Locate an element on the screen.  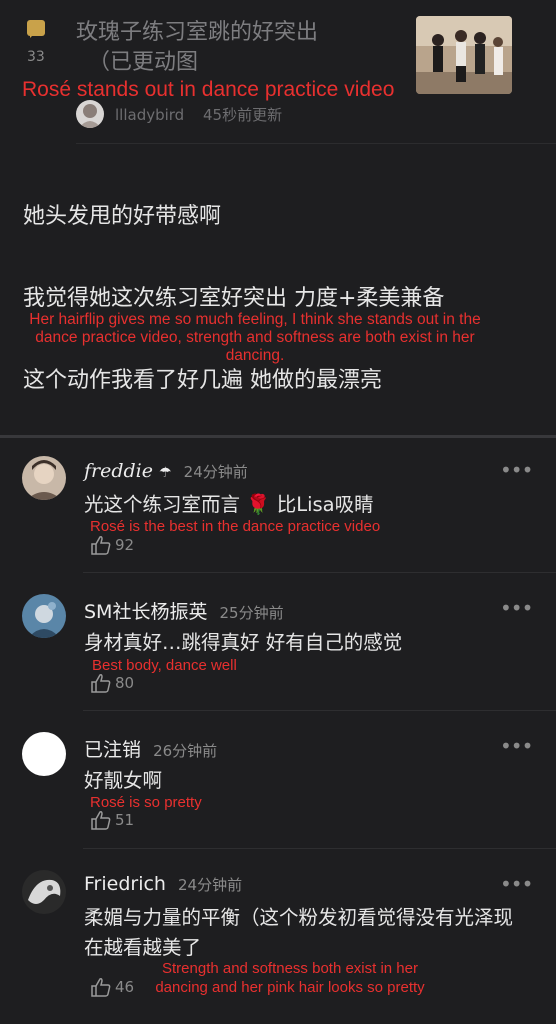
like-count: 92 is located at coordinates (125, 545).